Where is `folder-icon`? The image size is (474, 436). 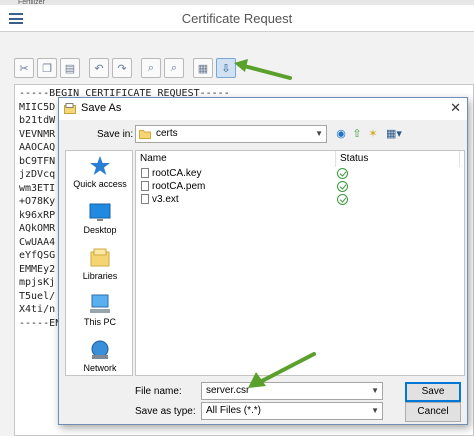 folder-icon is located at coordinates (145, 134).